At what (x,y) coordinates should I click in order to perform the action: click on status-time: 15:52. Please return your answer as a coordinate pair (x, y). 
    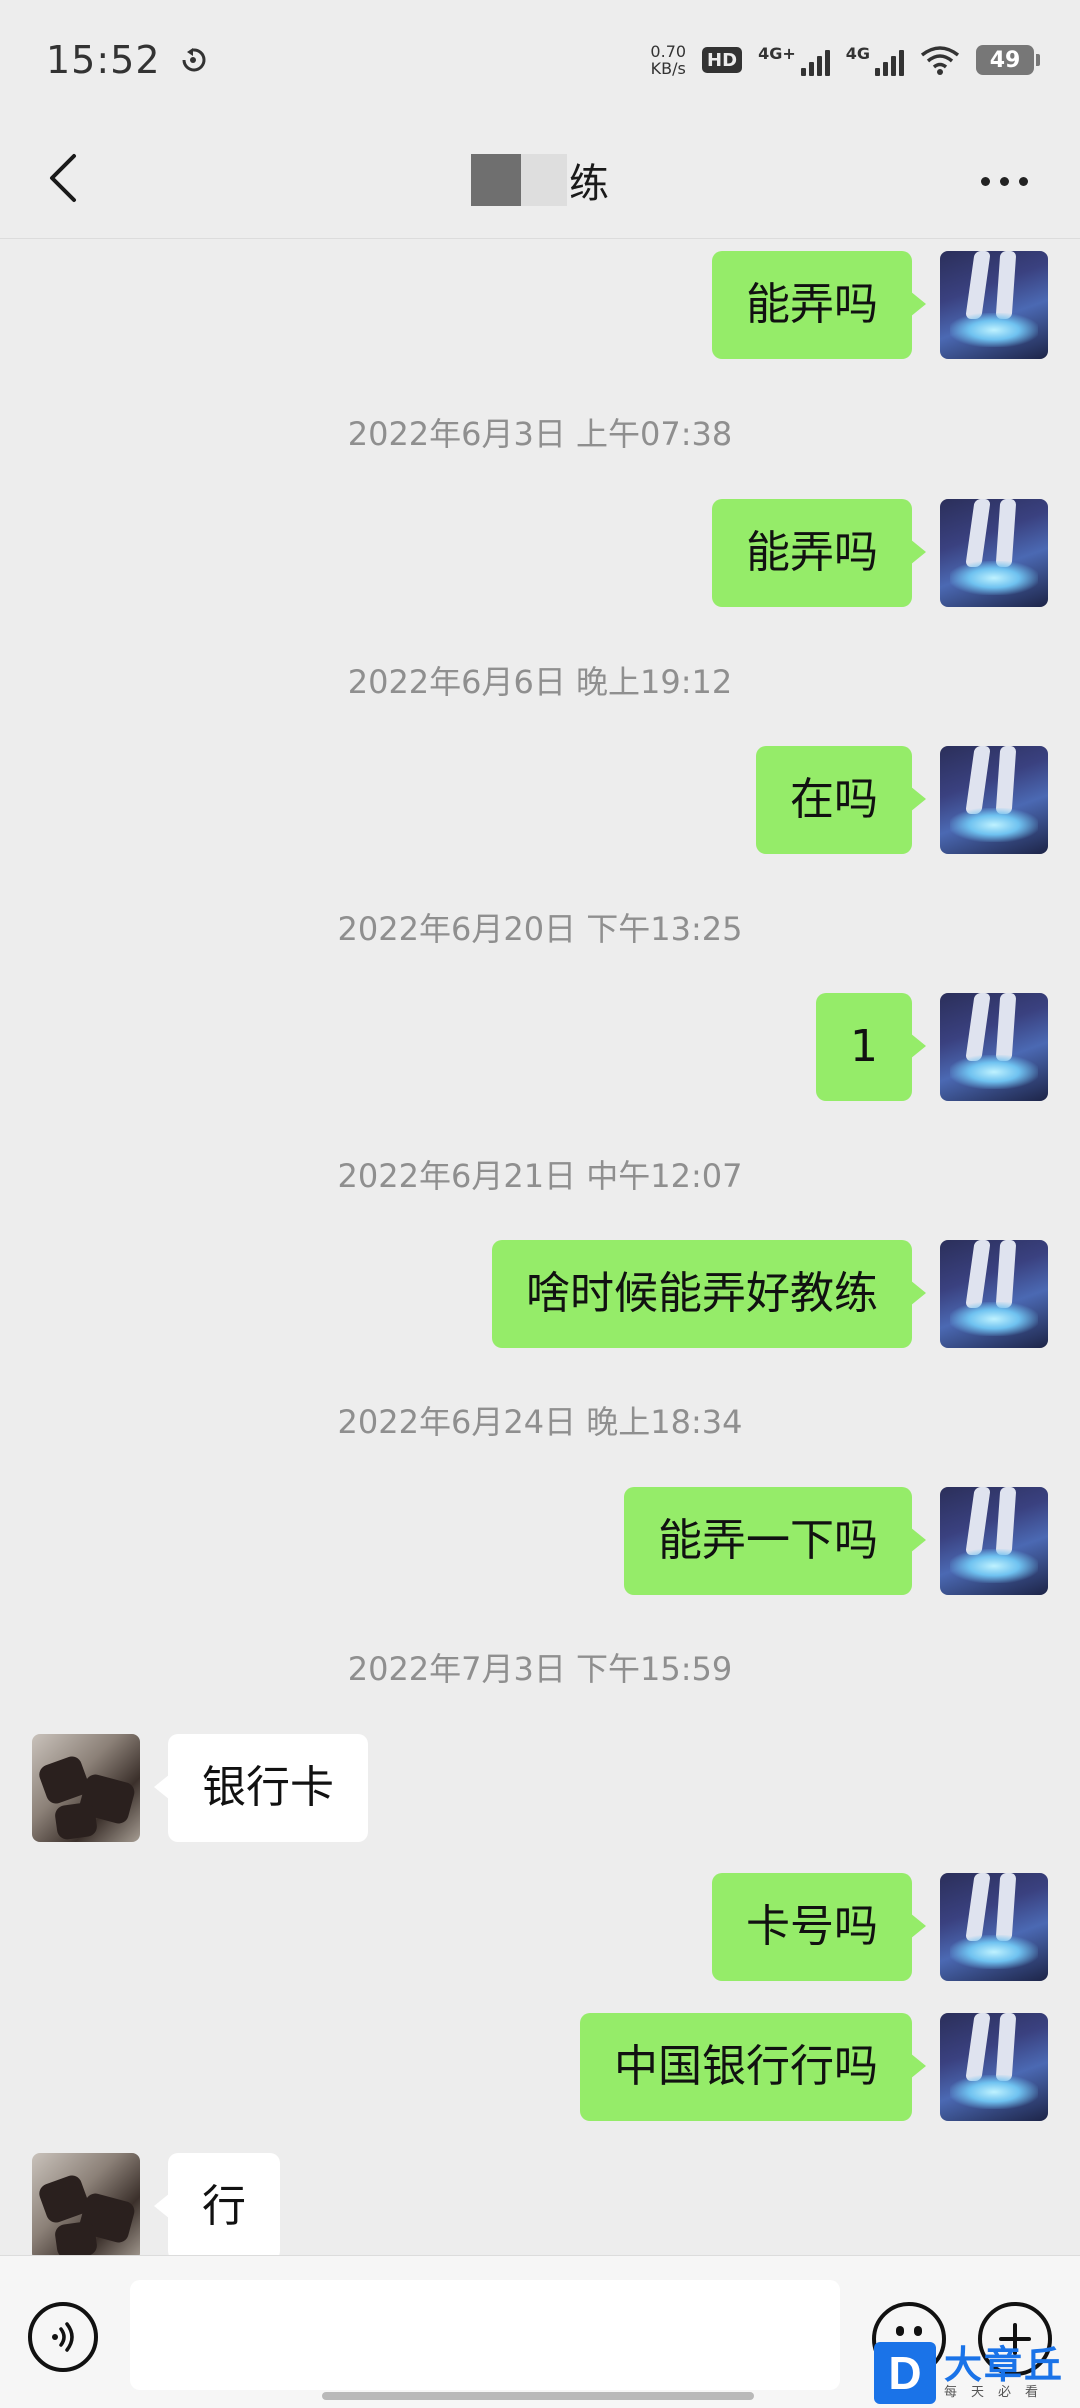
    Looking at the image, I should click on (103, 60).